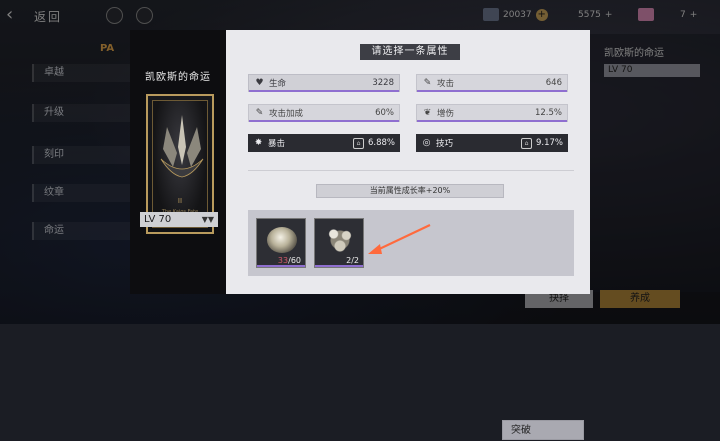  I want to click on attribute-label: 攻击, so click(446, 84).